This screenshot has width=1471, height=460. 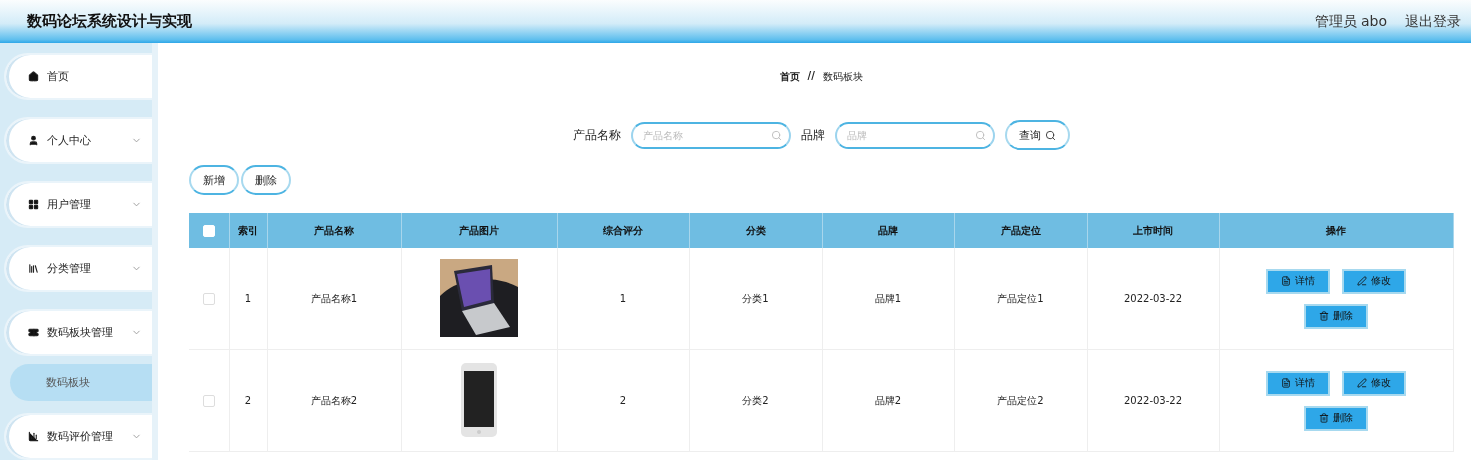 I want to click on sidebar-item: 分类管理, so click(x=78, y=268).